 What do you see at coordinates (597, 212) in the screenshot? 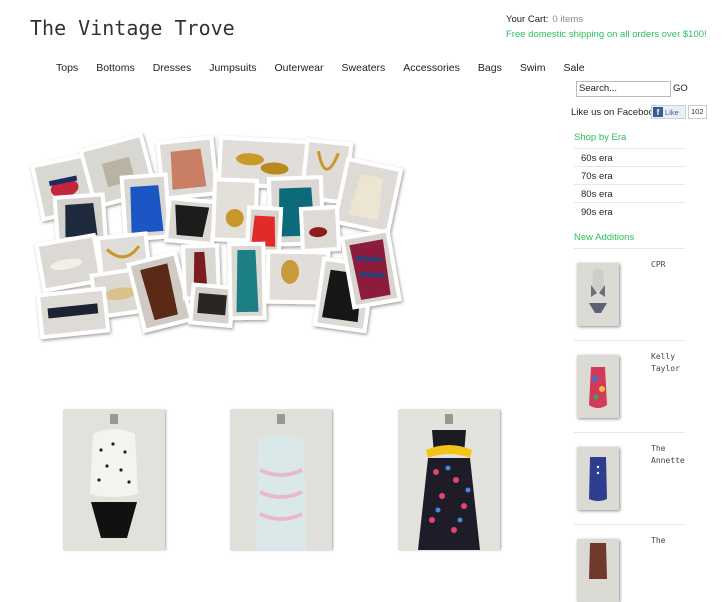
I see `era-90s-link: 90s era` at bounding box center [597, 212].